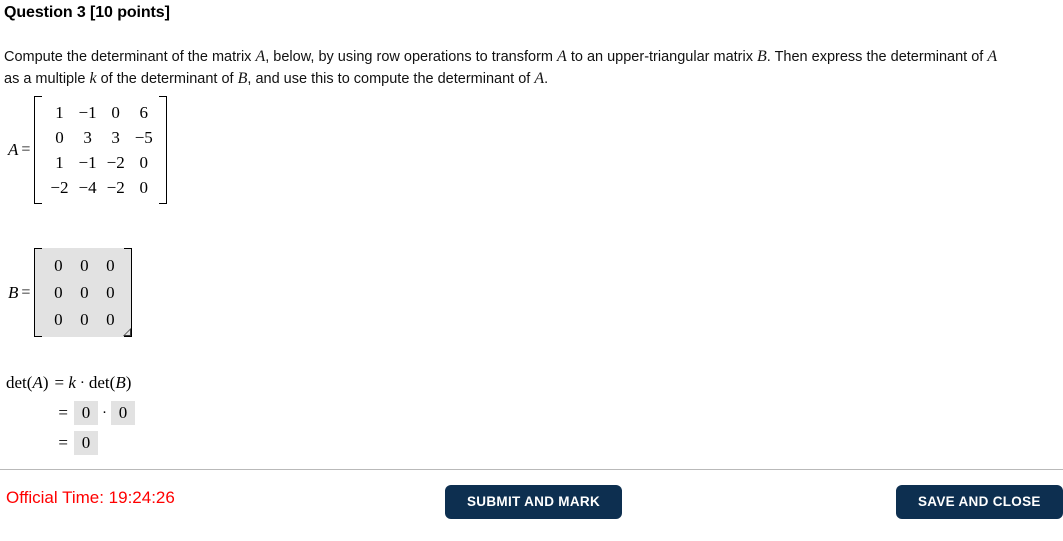 The height and width of the screenshot is (541, 1063). I want to click on det-close-paren-1: ), so click(45, 382).